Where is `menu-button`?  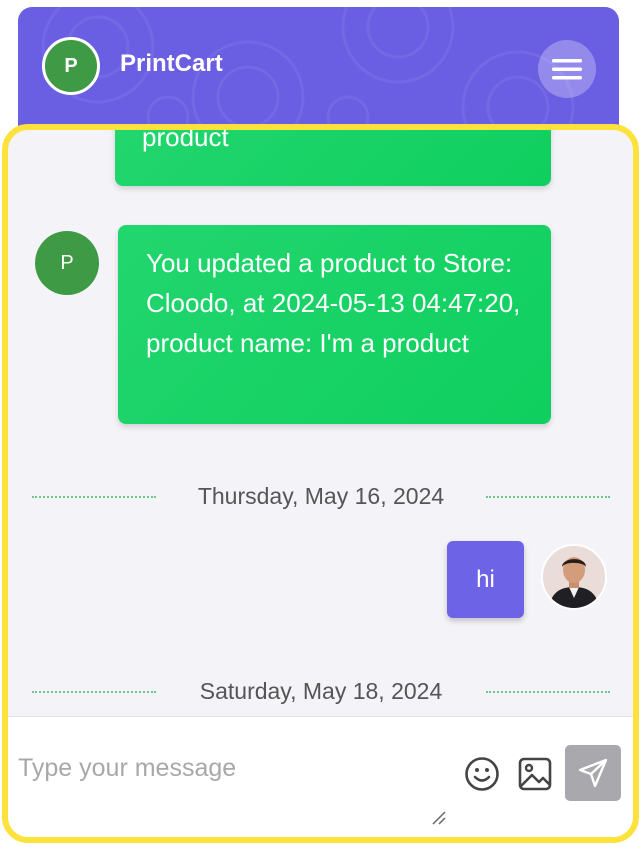
menu-button is located at coordinates (567, 69).